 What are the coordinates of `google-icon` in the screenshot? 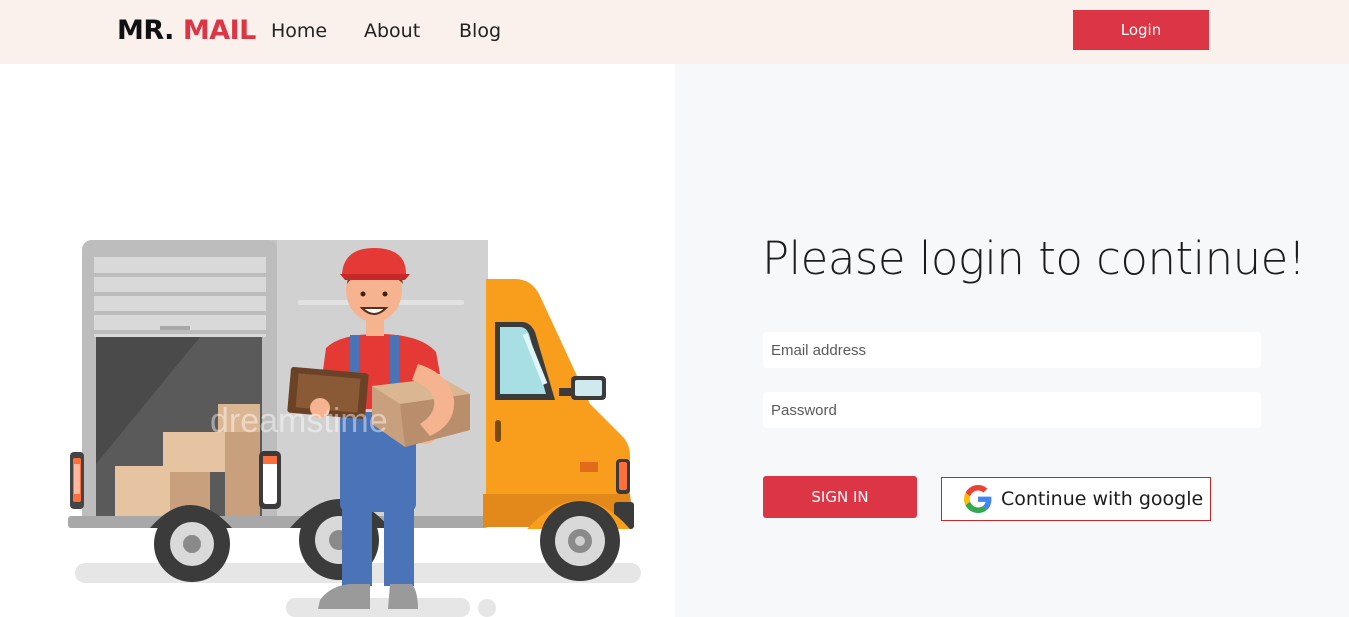 It's located at (978, 499).